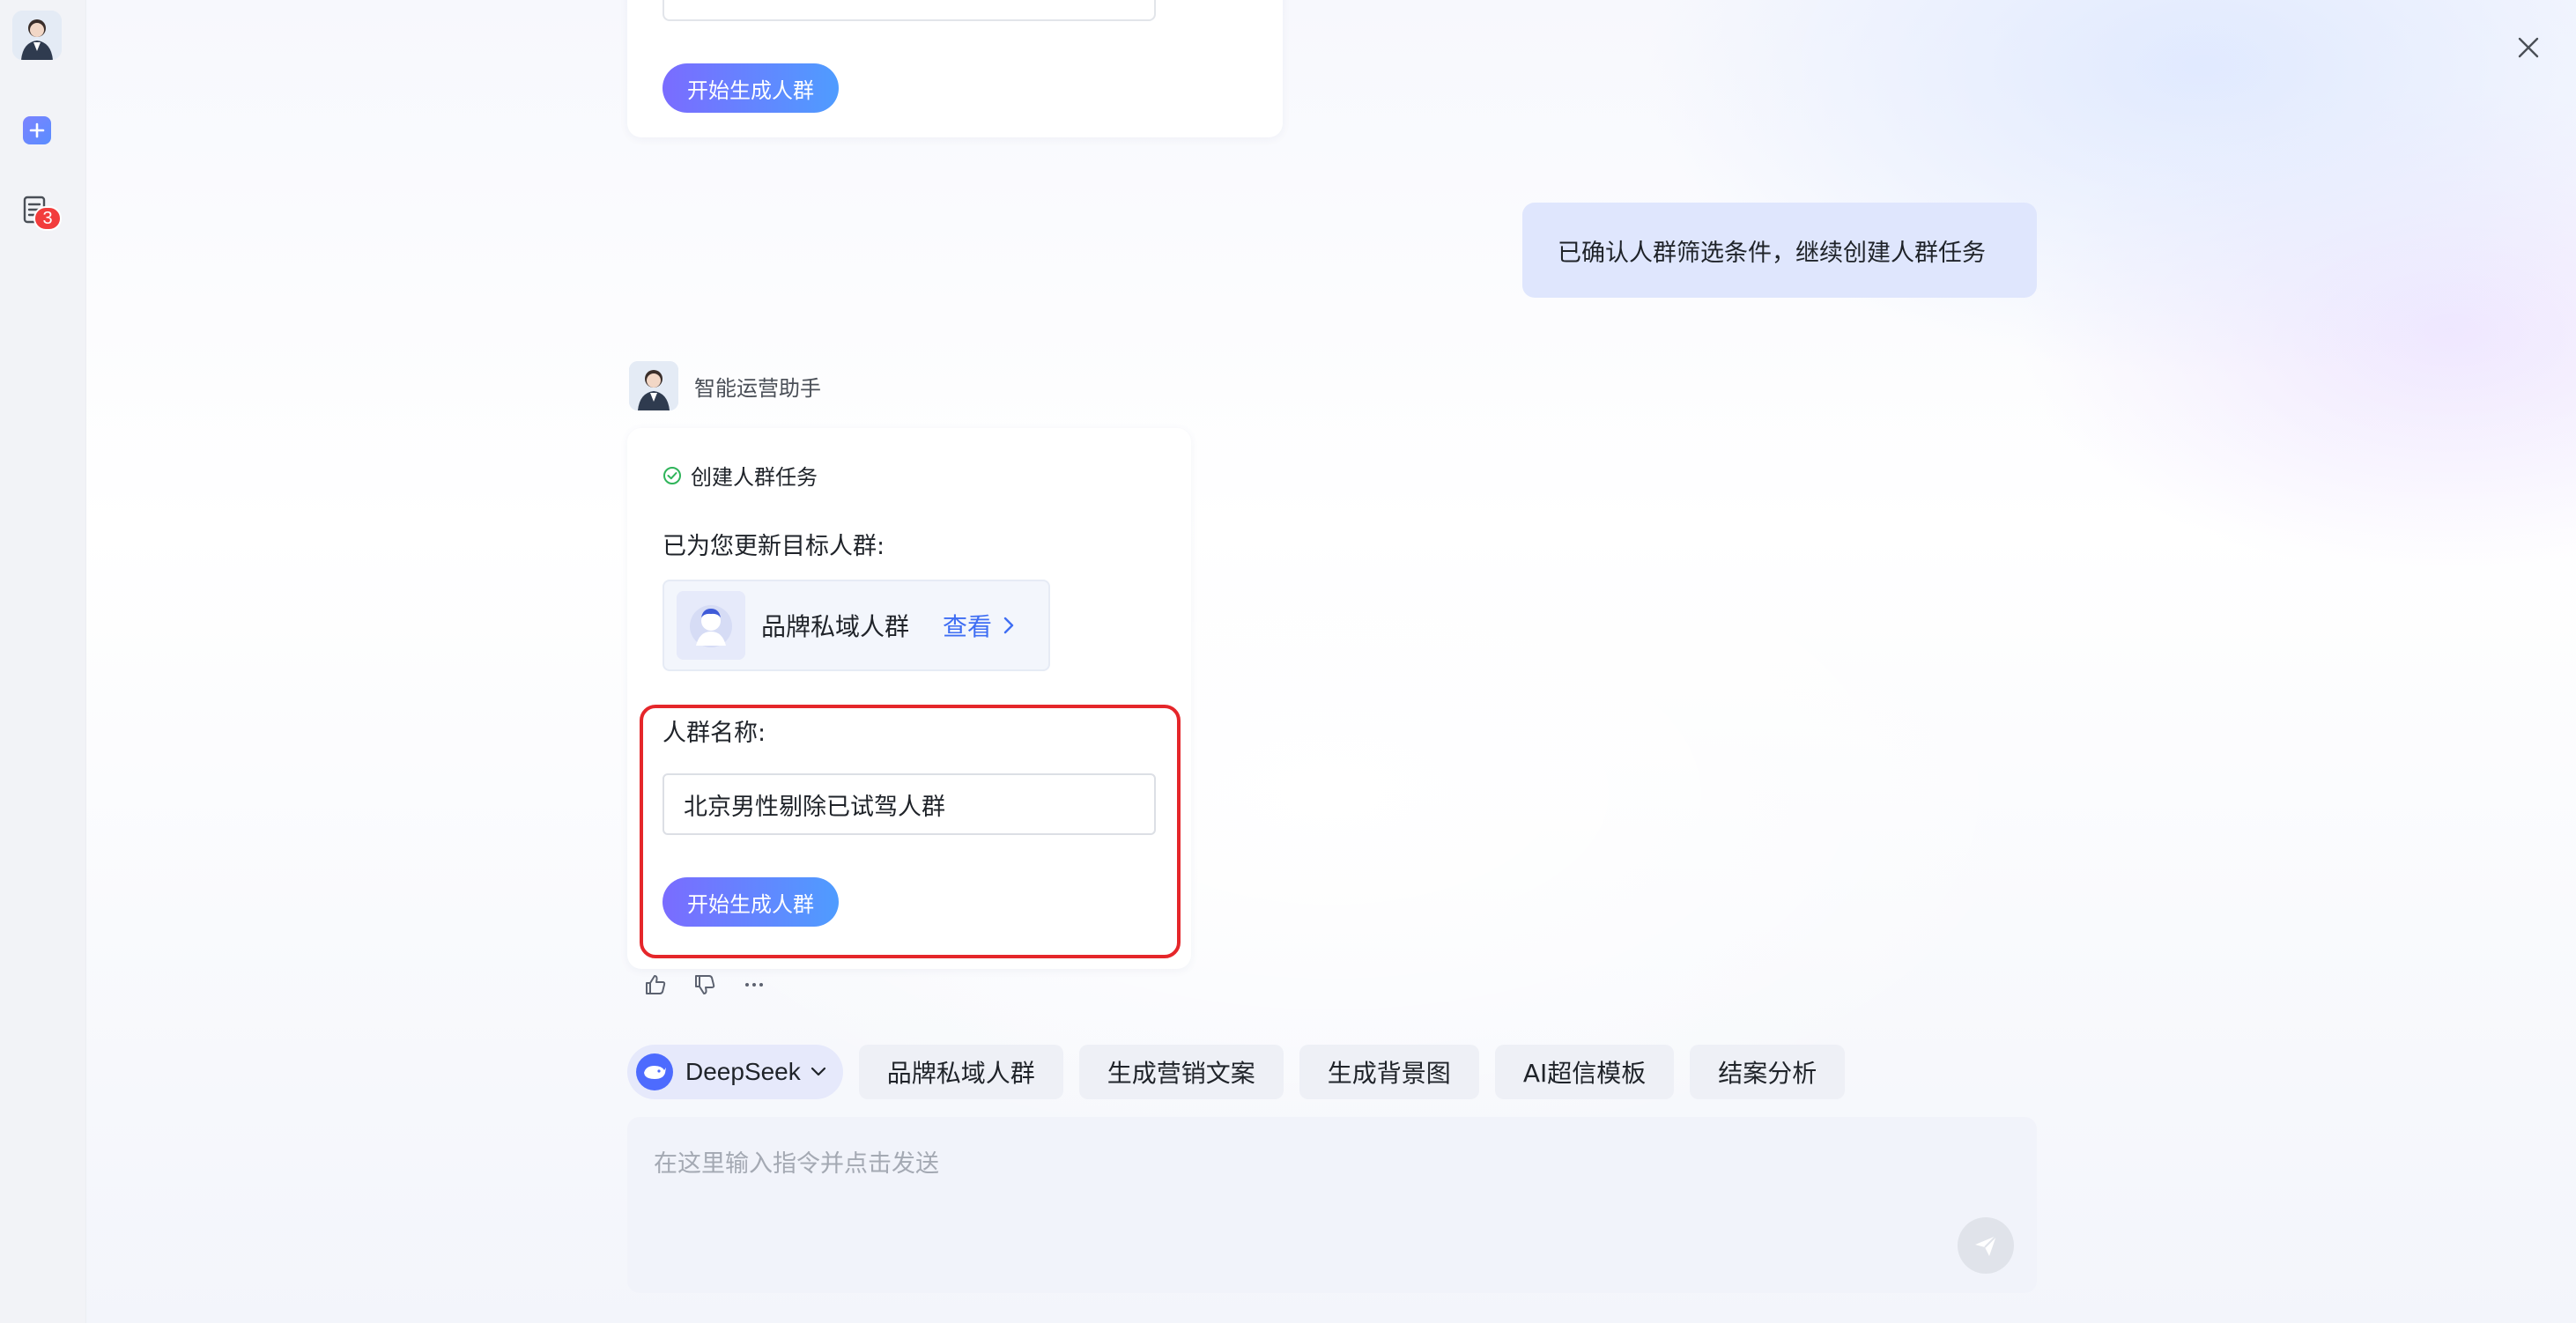  I want to click on chevron-down-icon, so click(819, 1072).